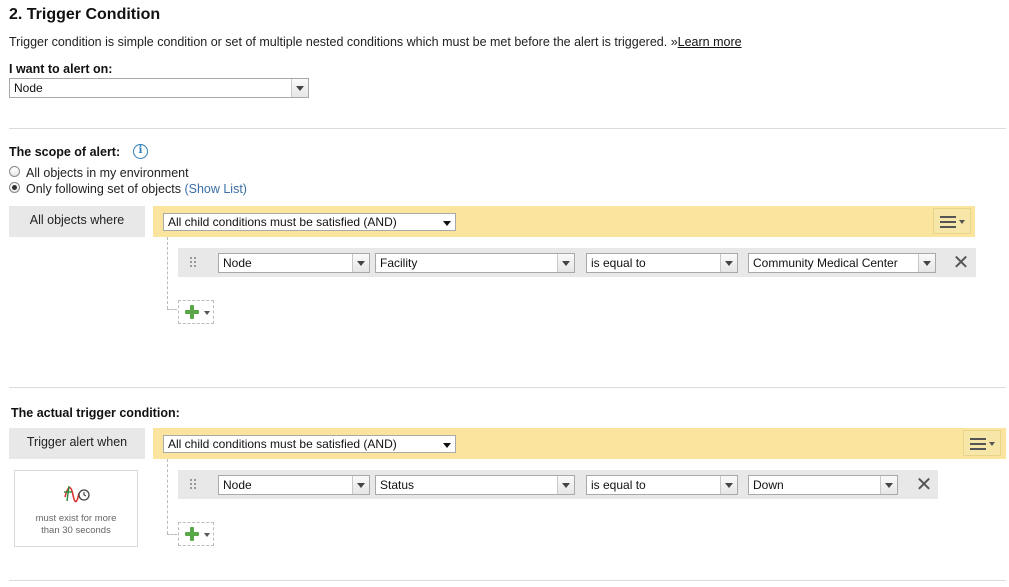 The image size is (1009, 587). Describe the element at coordinates (103, 189) in the screenshot. I see `scope-option-following-text: Only following set of objects` at that location.